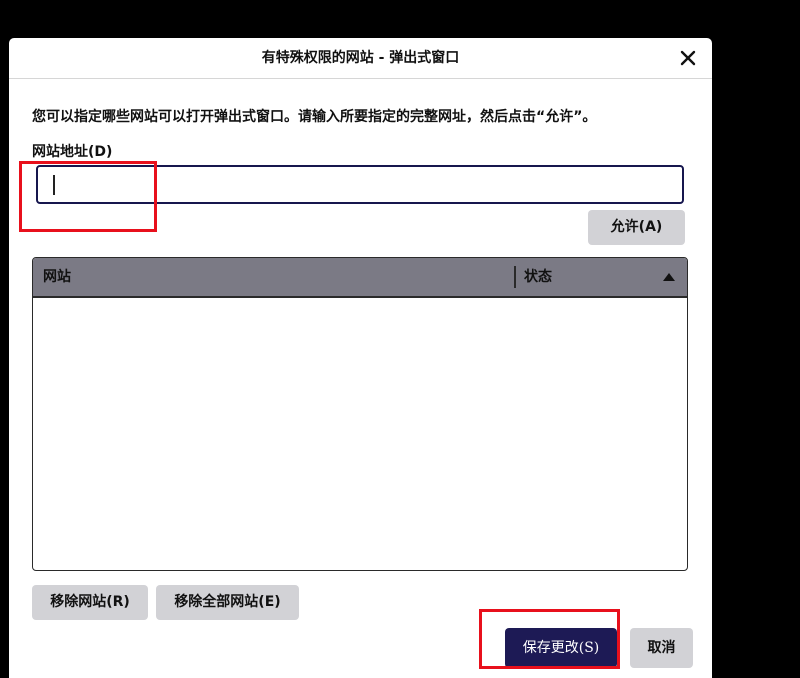 This screenshot has width=800, height=678. Describe the element at coordinates (538, 277) in the screenshot. I see `column-header-status: 状态` at that location.